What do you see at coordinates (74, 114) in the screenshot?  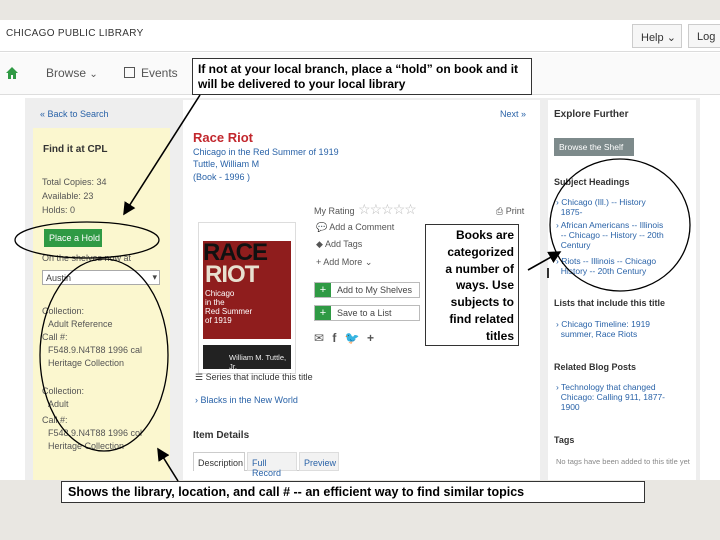 I see `back-to-search-link: « Back to Search` at bounding box center [74, 114].